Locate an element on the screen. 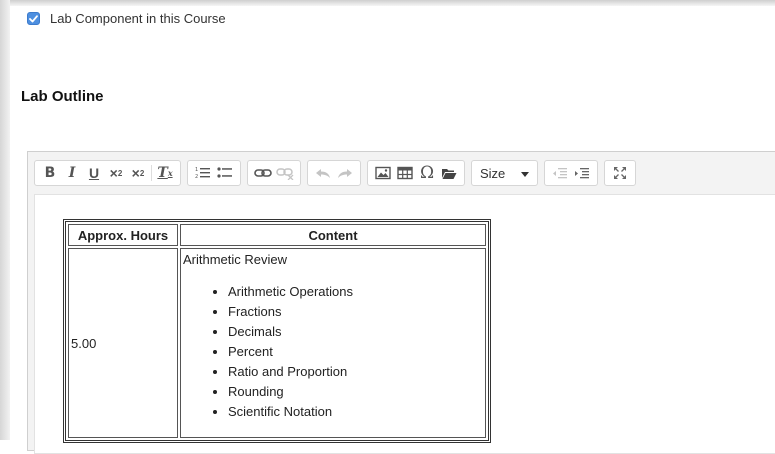  basic-styles-group: B I U × 2 × 2 Tx is located at coordinates (107, 173).